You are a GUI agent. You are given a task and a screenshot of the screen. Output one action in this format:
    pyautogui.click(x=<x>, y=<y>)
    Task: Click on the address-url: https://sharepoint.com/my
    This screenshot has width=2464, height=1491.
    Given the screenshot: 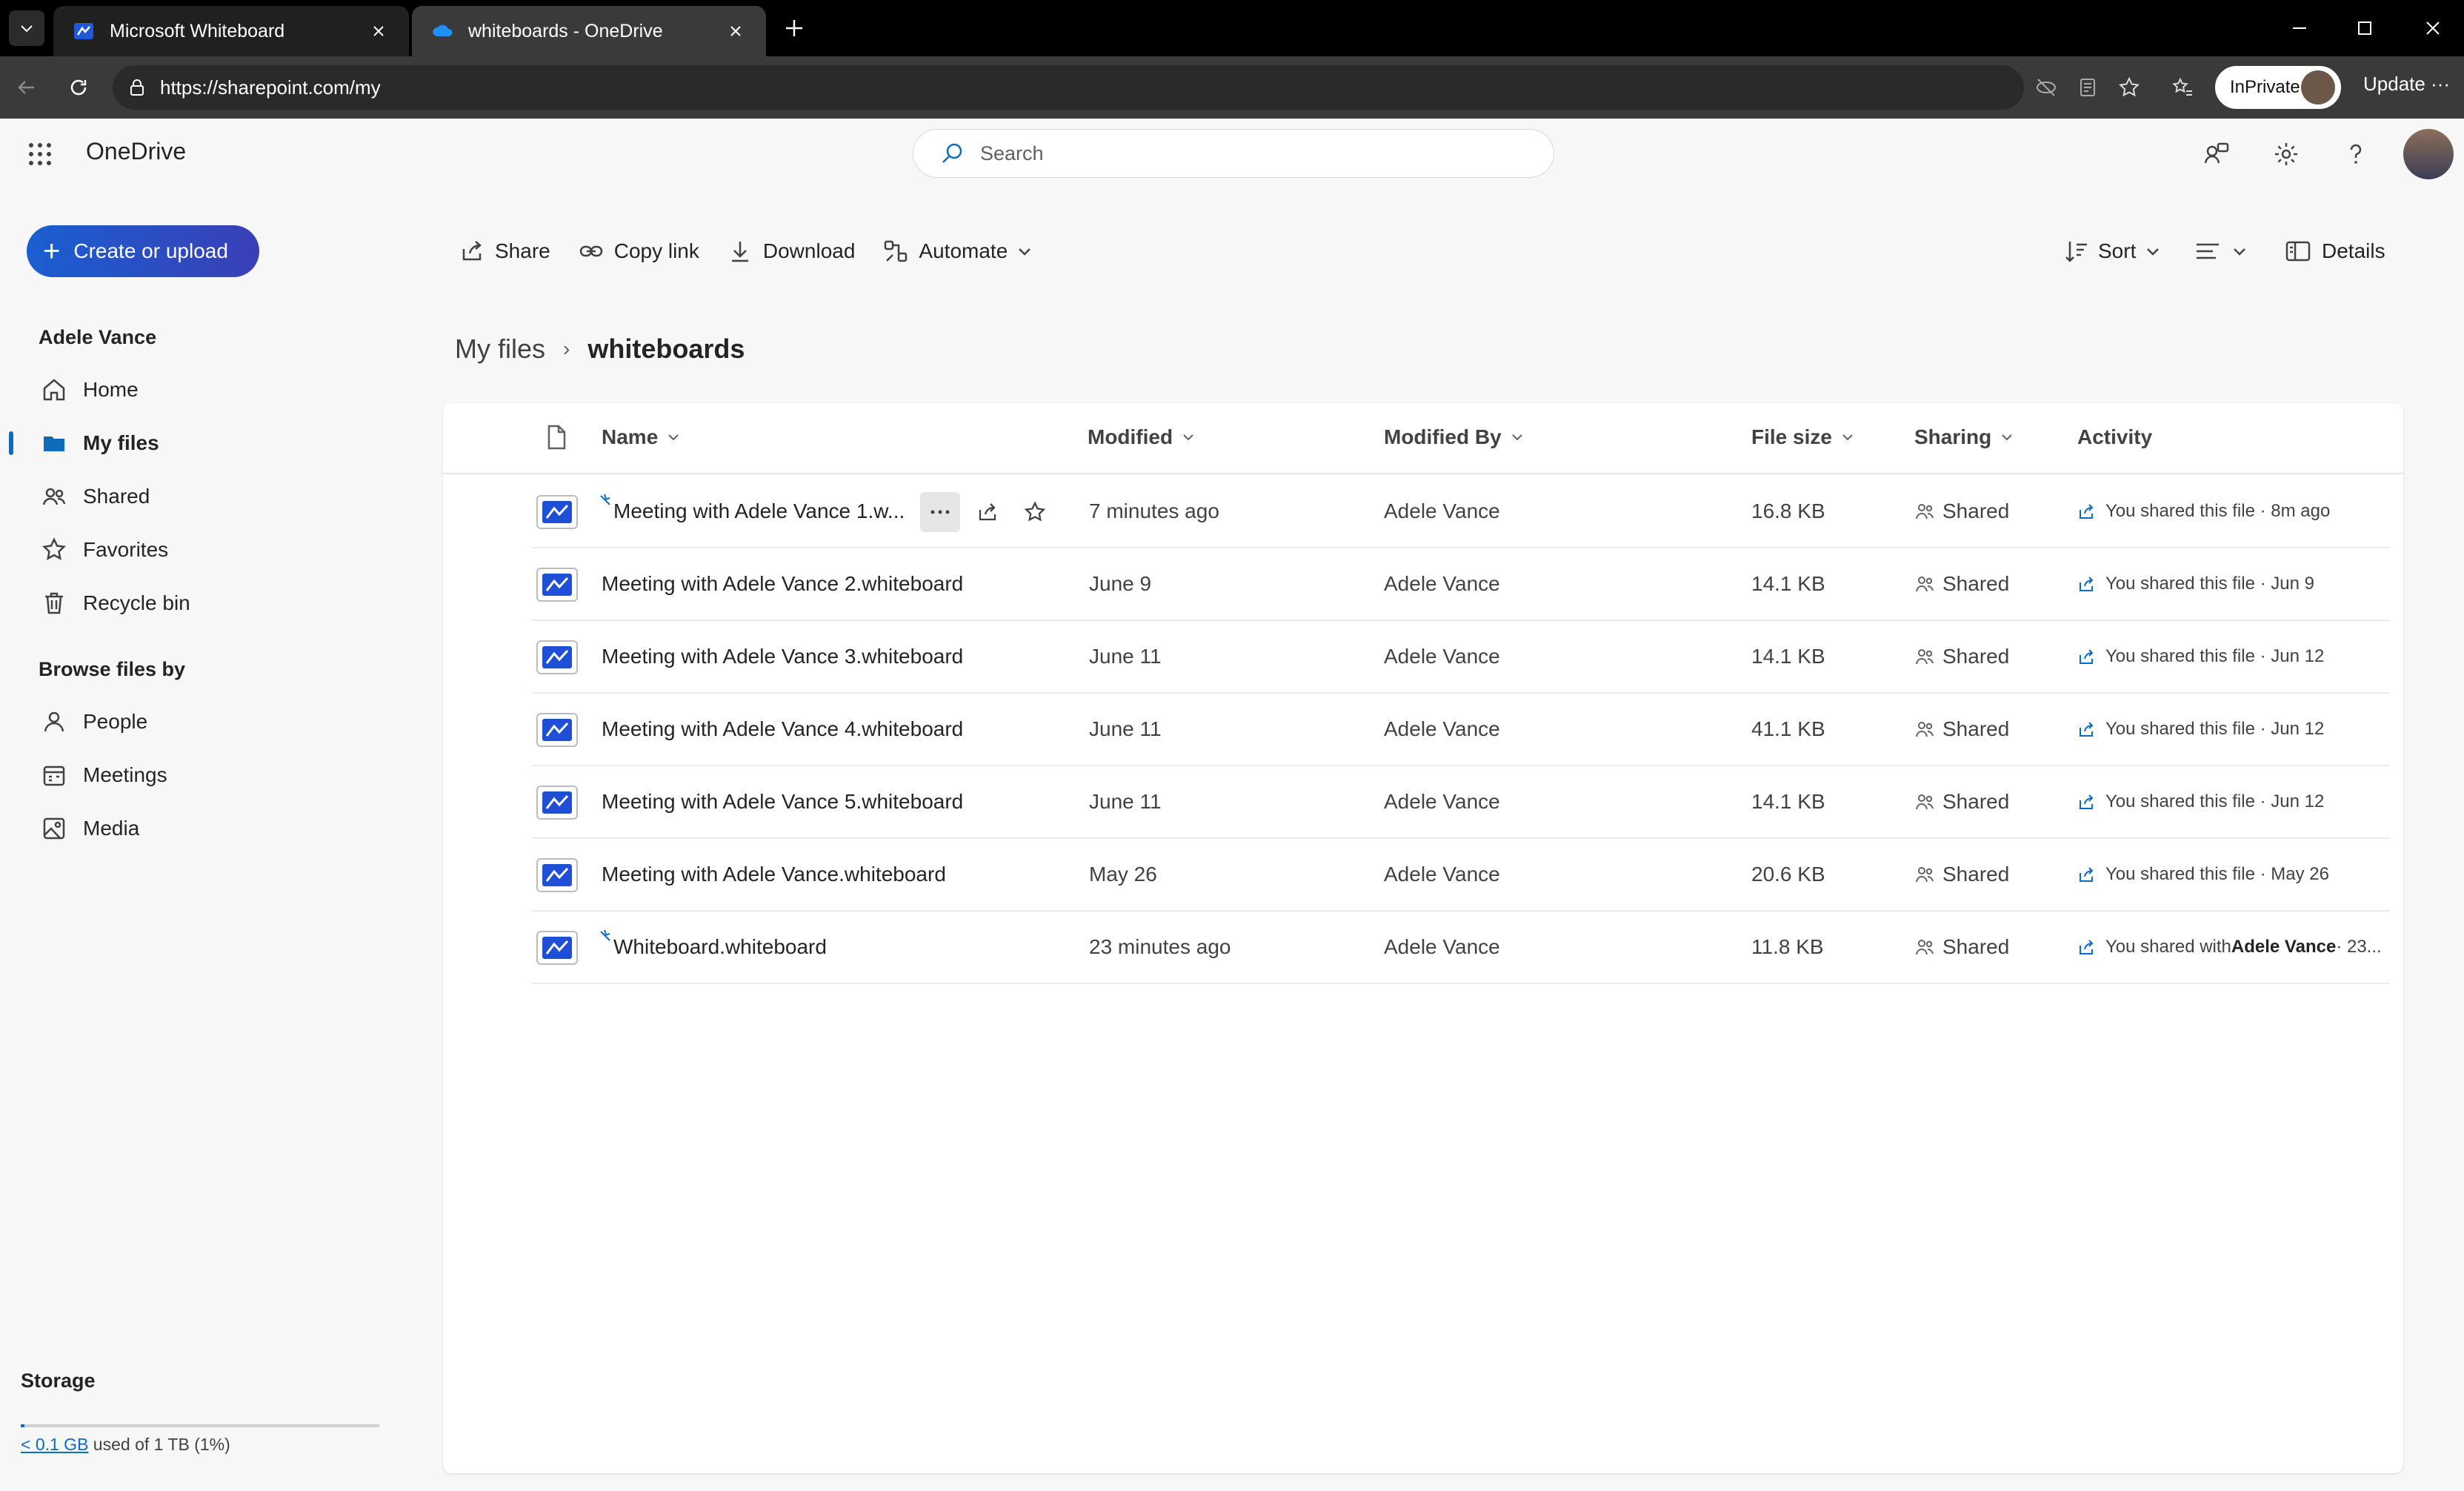 What is the action you would take?
    pyautogui.click(x=270, y=87)
    